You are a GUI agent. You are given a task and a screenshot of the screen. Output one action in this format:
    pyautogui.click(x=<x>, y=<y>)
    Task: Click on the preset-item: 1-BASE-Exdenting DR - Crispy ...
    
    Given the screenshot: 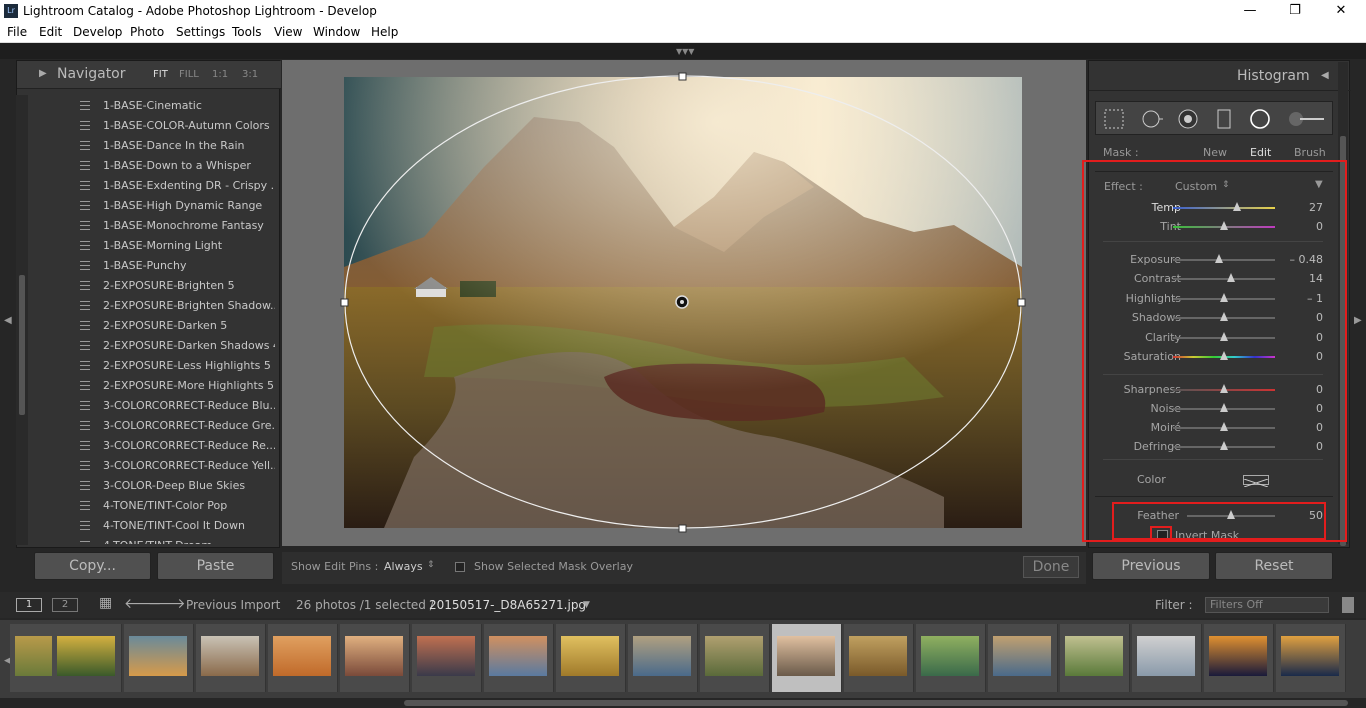 What is the action you would take?
    pyautogui.click(x=155, y=186)
    